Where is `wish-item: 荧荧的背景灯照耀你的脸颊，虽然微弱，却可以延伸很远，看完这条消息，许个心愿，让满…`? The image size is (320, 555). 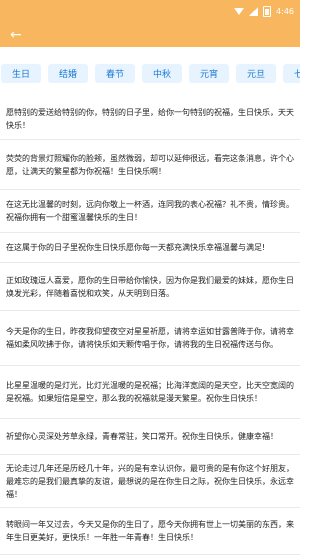 wish-item: 荧荧的背景灯照耀你的脸颊，虽然微弱，却可以延伸很远，看完这条消息，许个心愿，让满… is located at coordinates (150, 165).